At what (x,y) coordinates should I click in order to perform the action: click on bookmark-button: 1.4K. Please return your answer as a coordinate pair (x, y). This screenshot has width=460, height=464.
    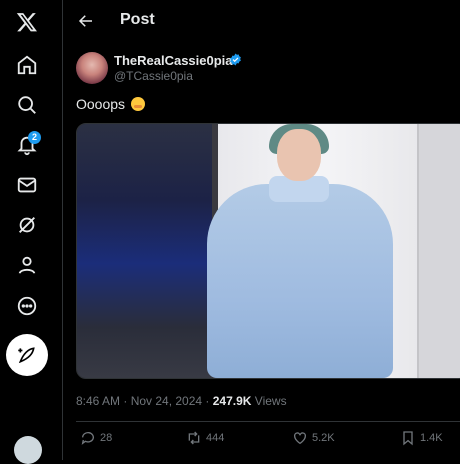
    Looking at the image, I should click on (421, 438).